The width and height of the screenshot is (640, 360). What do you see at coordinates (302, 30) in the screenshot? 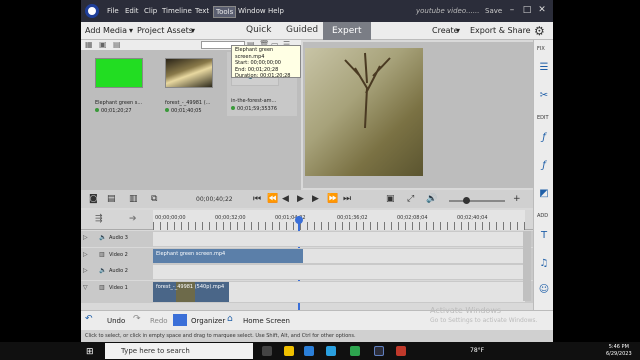
I see `tab-guided: Guided` at bounding box center [302, 30].